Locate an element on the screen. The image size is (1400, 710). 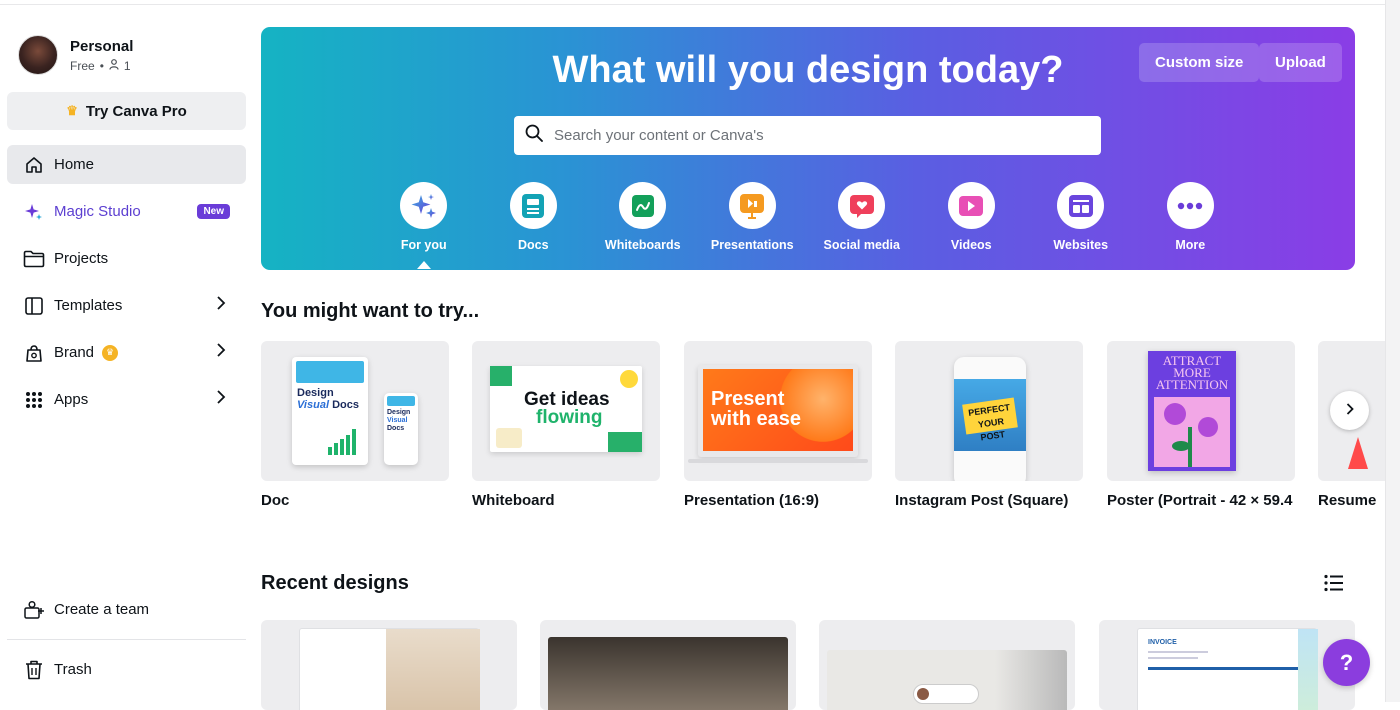
trash-button: Trash is located at coordinates (126, 669).